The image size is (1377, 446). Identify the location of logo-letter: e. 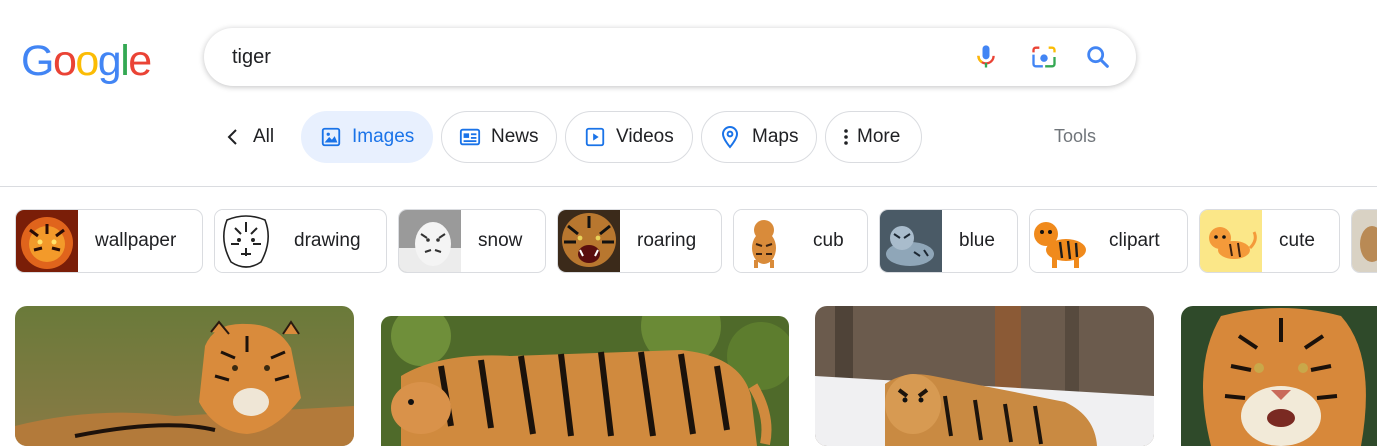
(140, 61).